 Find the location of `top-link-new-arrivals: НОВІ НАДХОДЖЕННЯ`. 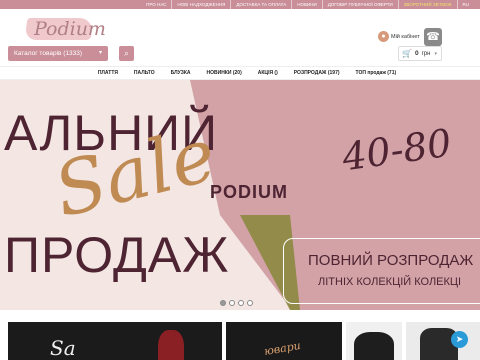

top-link-new-arrivals: НОВІ НАДХОДЖЕННЯ is located at coordinates (202, 4).